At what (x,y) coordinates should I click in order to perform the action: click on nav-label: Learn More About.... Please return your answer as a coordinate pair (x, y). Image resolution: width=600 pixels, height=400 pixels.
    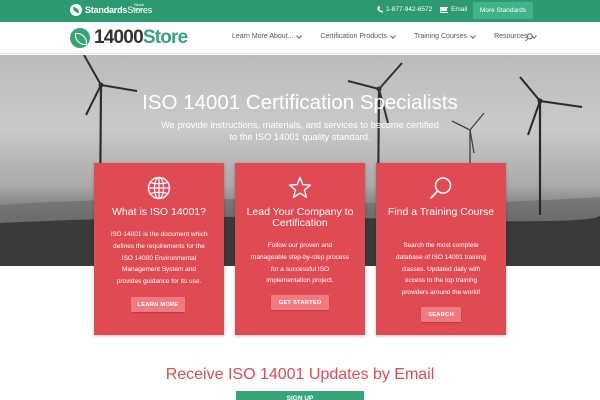
    Looking at the image, I should click on (263, 36).